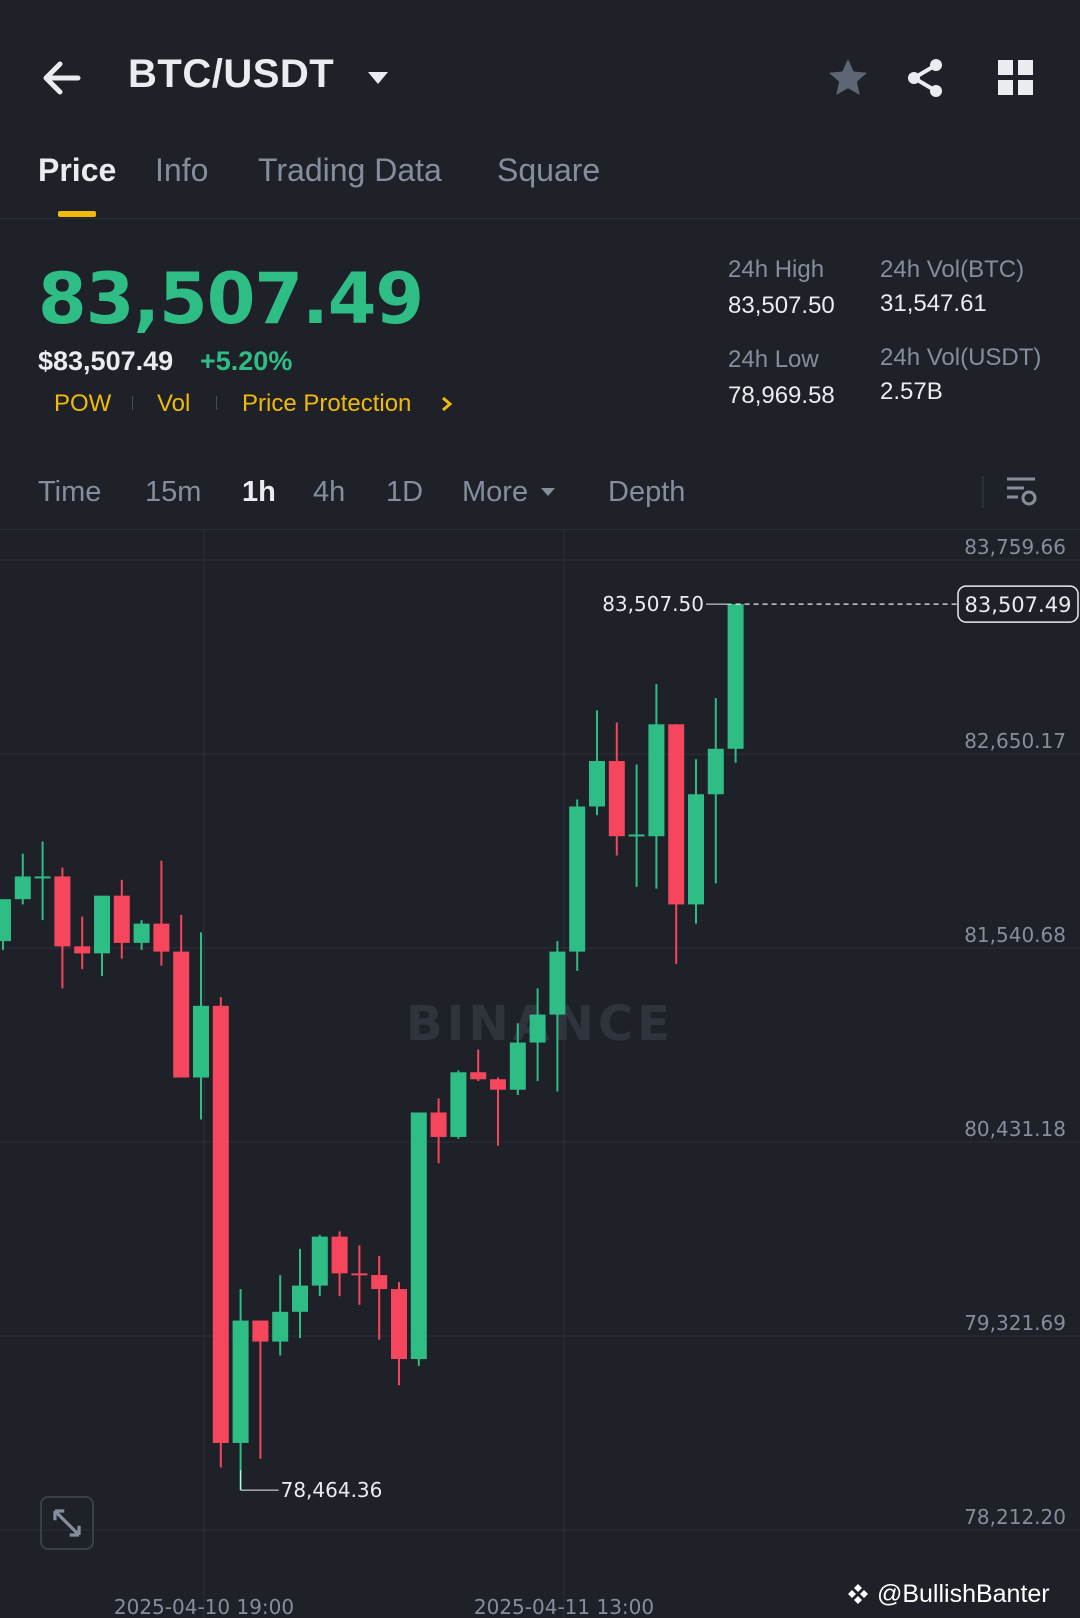 The width and height of the screenshot is (1080, 1618). I want to click on tag-price-protection: Price Protection, so click(326, 404).